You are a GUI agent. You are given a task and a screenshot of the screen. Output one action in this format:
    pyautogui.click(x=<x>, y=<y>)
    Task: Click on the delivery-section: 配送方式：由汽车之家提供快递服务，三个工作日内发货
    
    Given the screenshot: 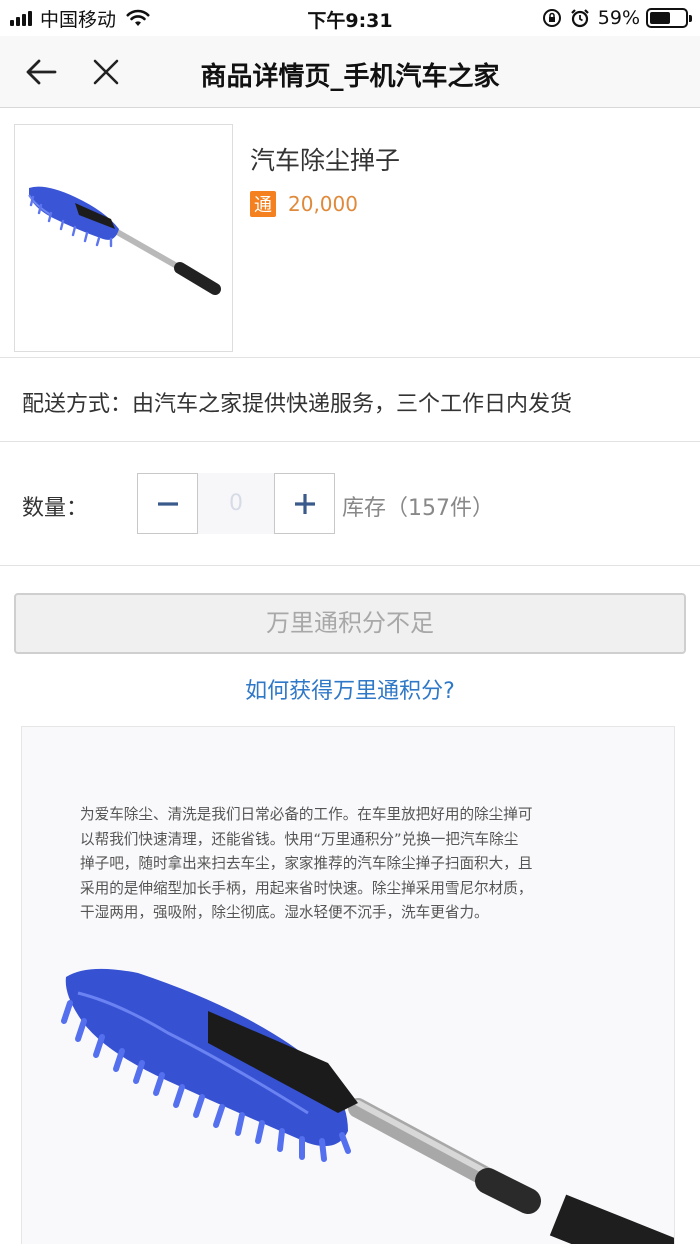 What is the action you would take?
    pyautogui.click(x=350, y=400)
    